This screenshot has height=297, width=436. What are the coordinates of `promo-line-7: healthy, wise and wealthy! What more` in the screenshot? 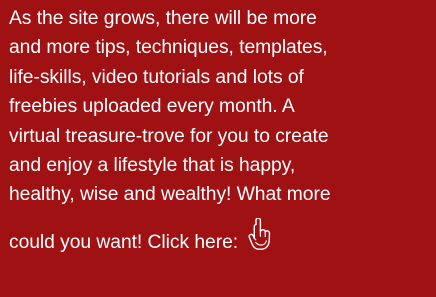 It's located at (170, 195).